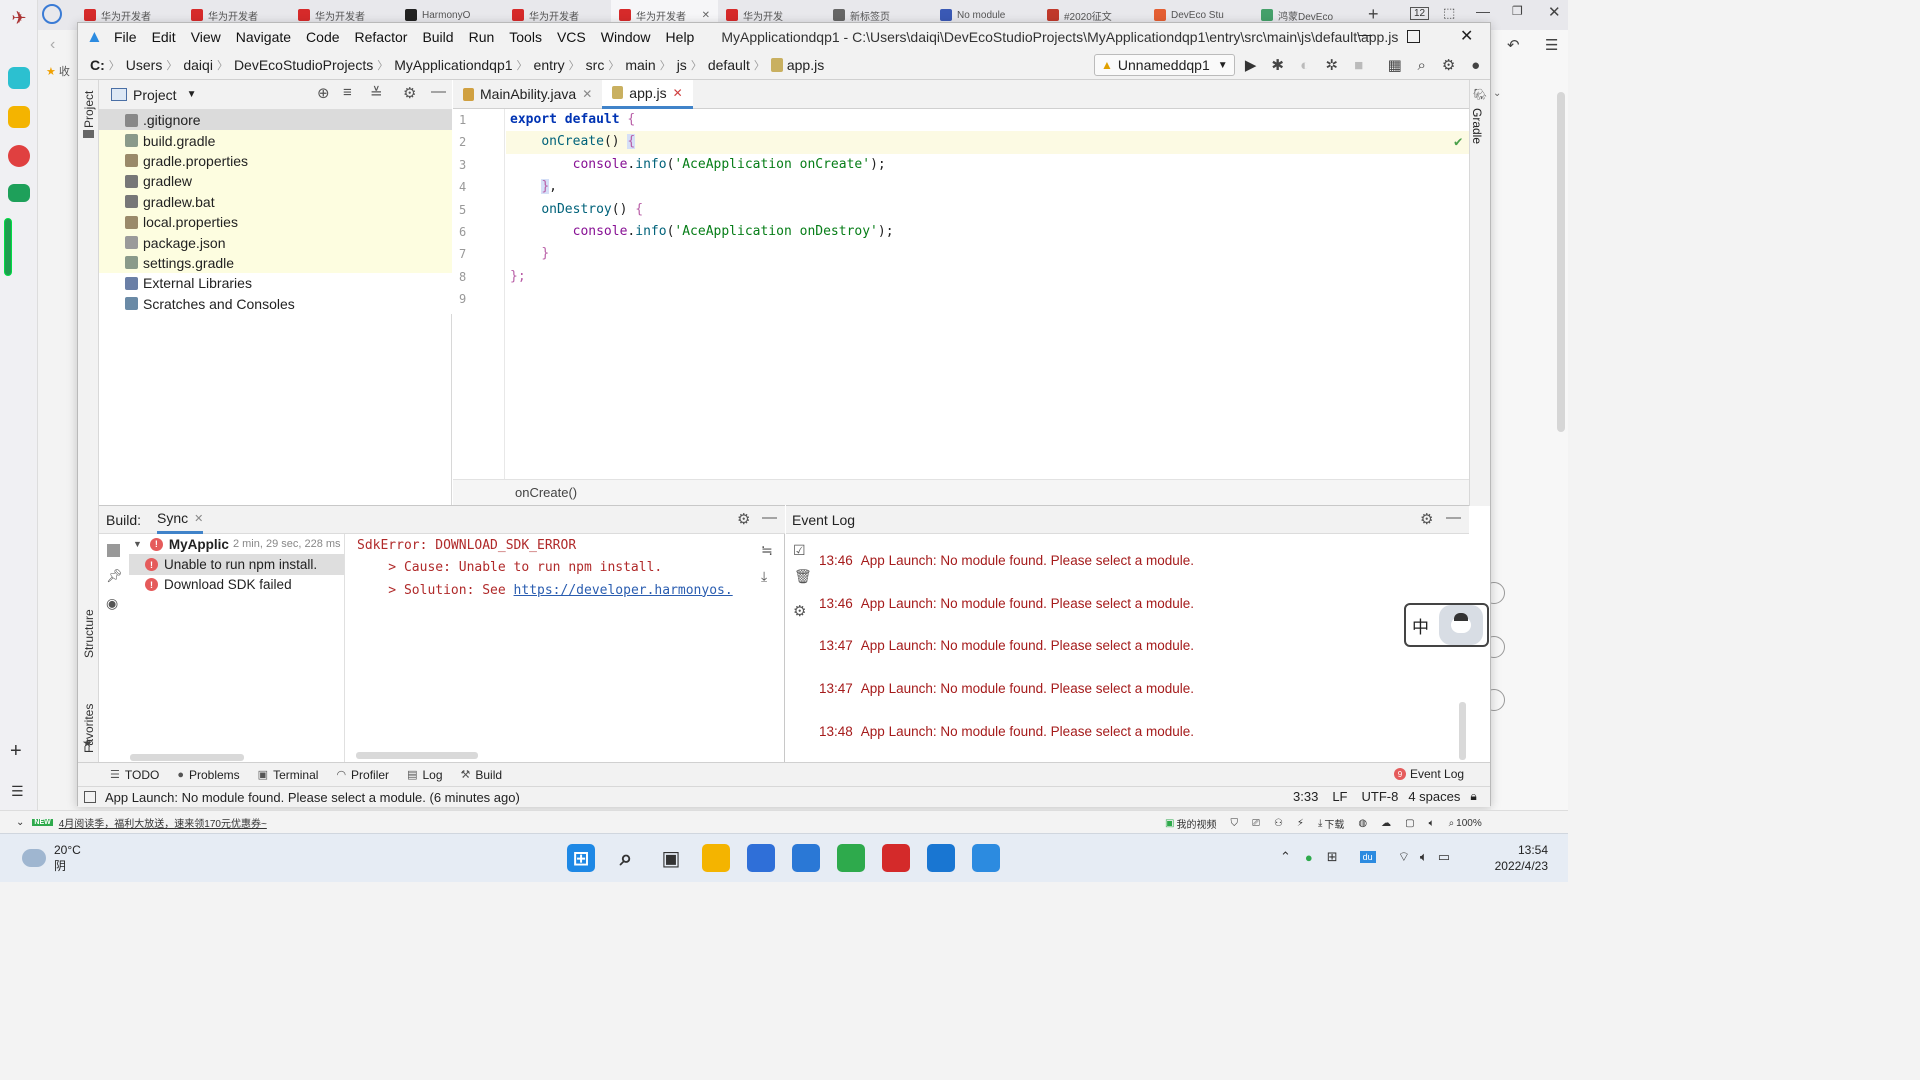 The image size is (1920, 1080). I want to click on status-chevron-icon: ⌄, so click(20, 822).